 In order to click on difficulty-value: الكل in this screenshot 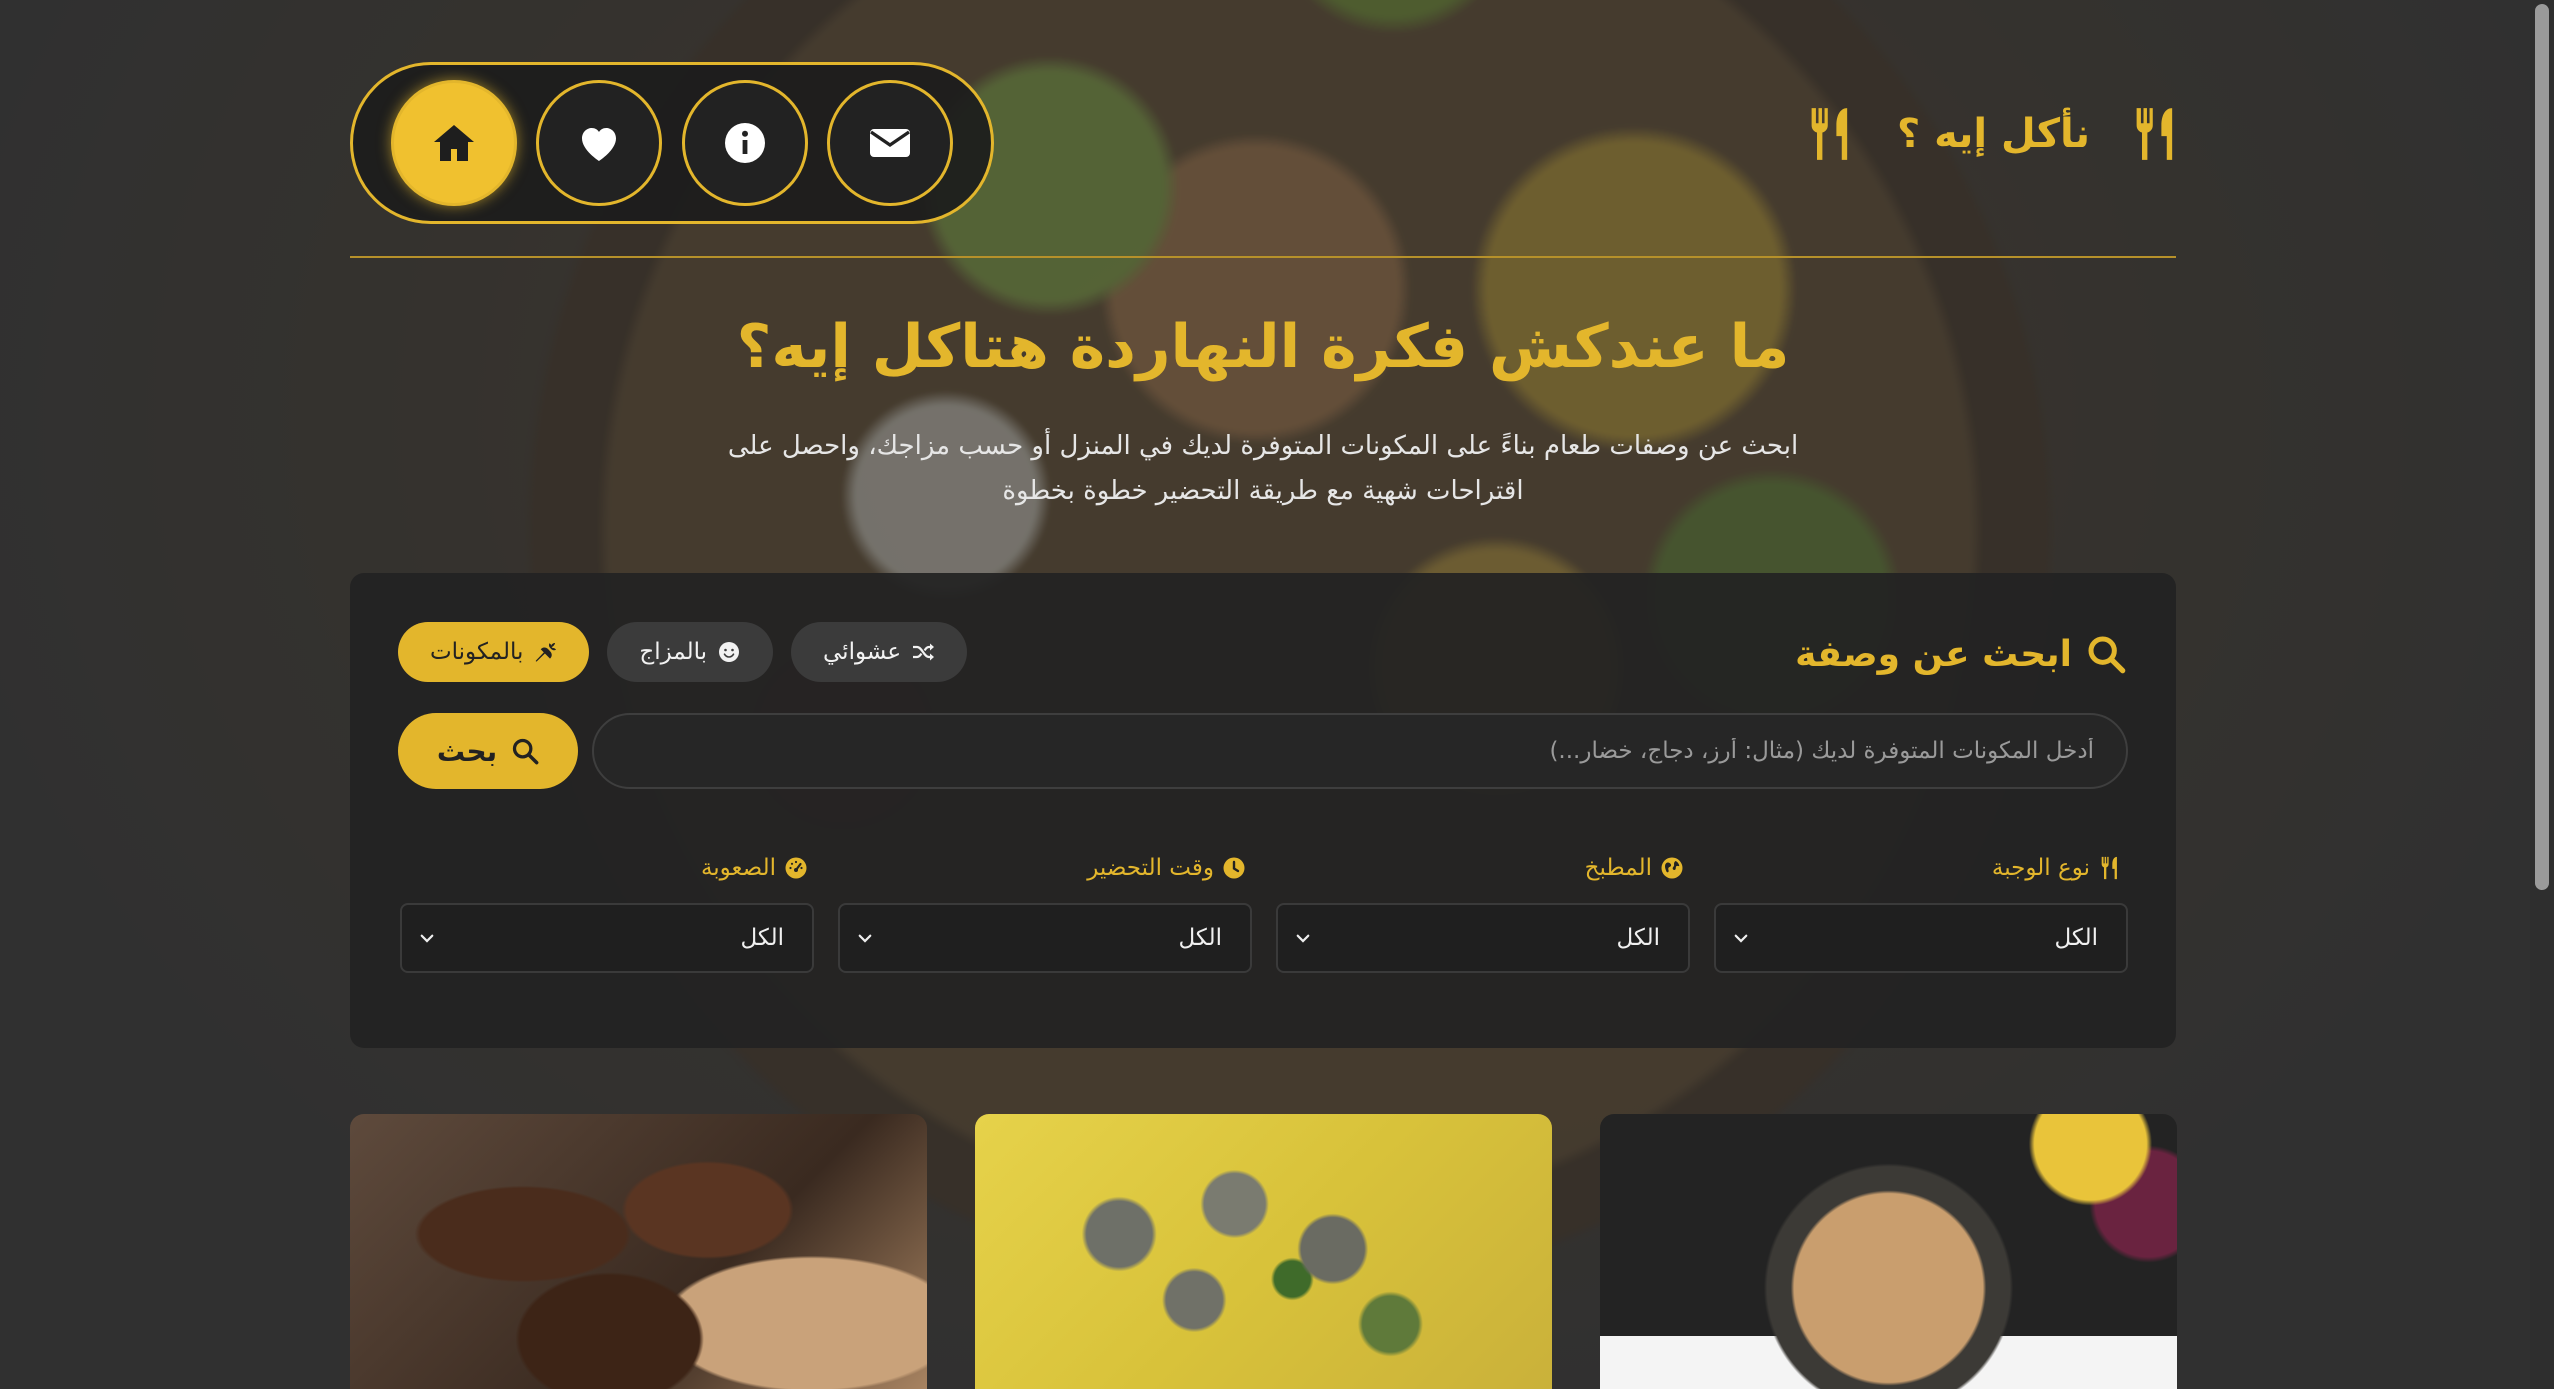, I will do `click(762, 938)`.